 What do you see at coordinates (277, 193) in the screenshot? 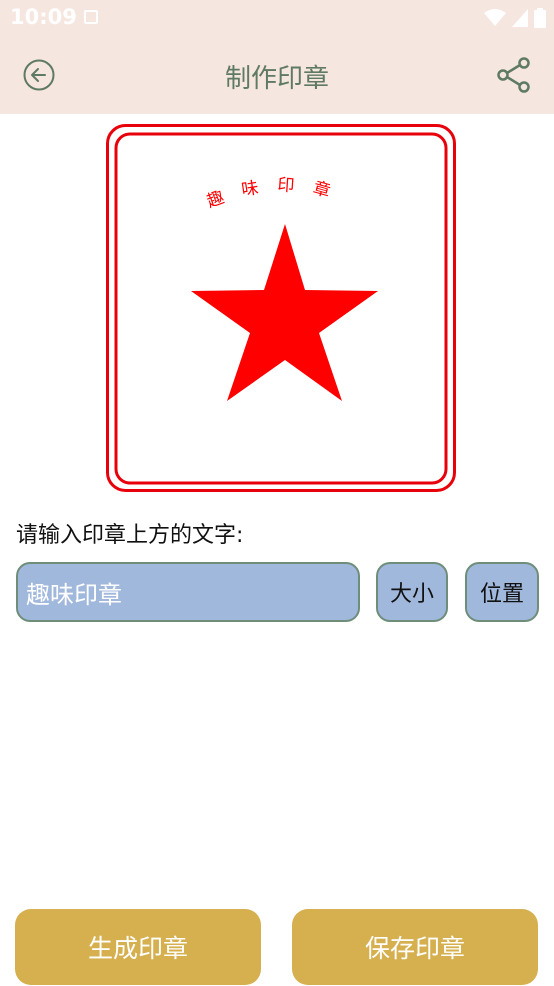
I see `stamp-top-text: 趣味印章` at bounding box center [277, 193].